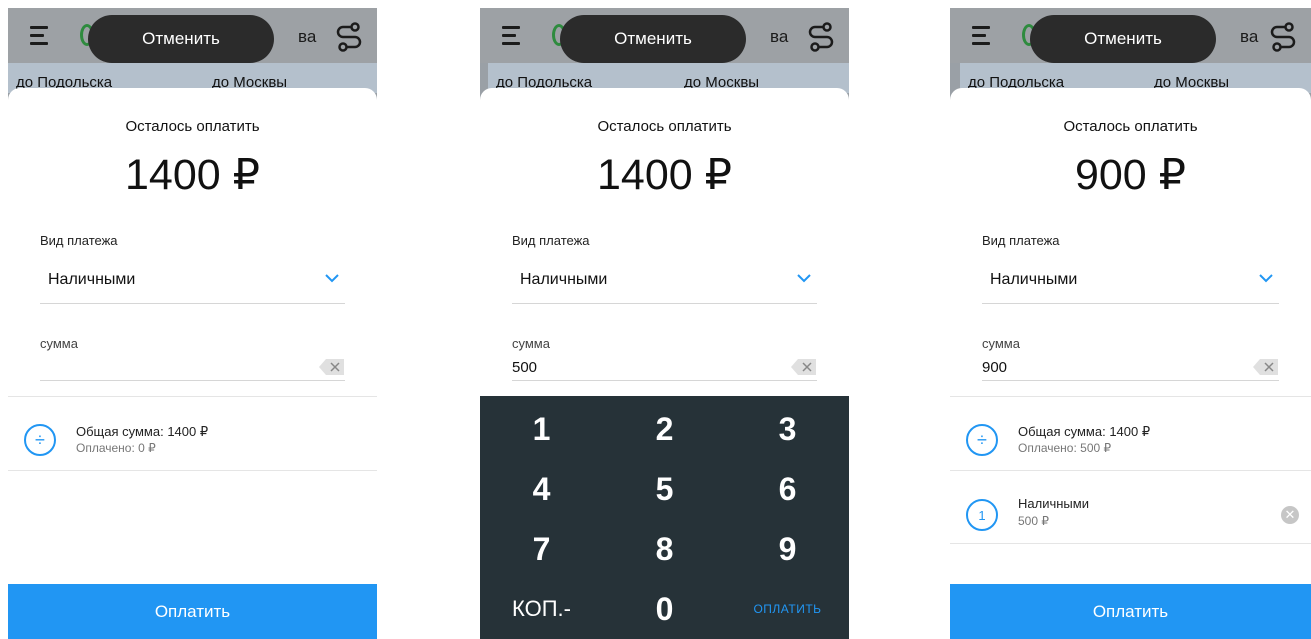 This screenshot has height=639, width=1311. Describe the element at coordinates (787, 549) in the screenshot. I see `key-9: 9` at that location.